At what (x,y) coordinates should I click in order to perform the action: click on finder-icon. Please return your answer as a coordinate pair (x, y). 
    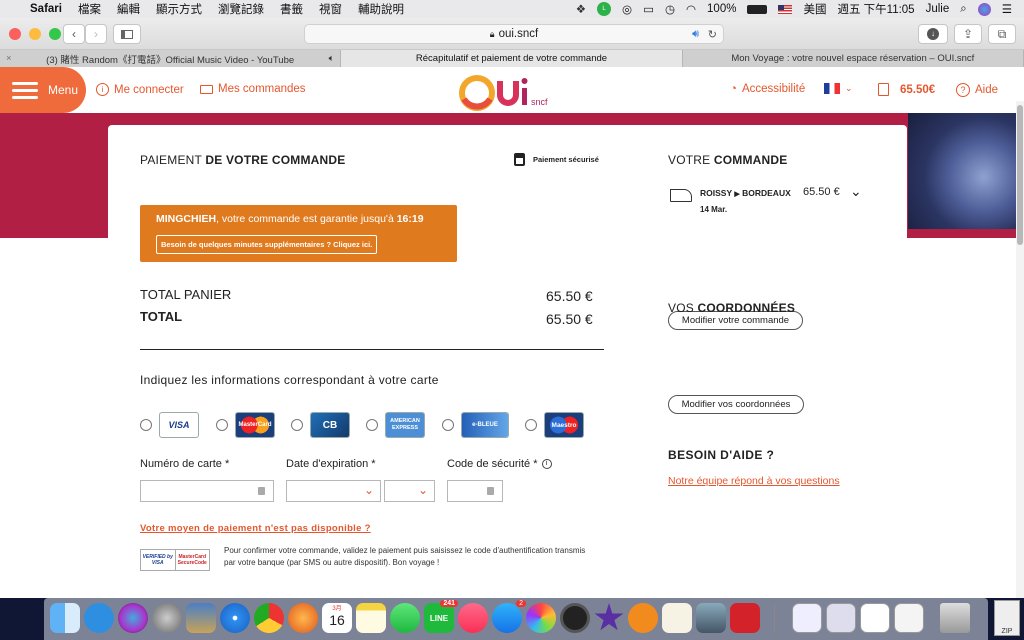
    Looking at the image, I should click on (65, 618).